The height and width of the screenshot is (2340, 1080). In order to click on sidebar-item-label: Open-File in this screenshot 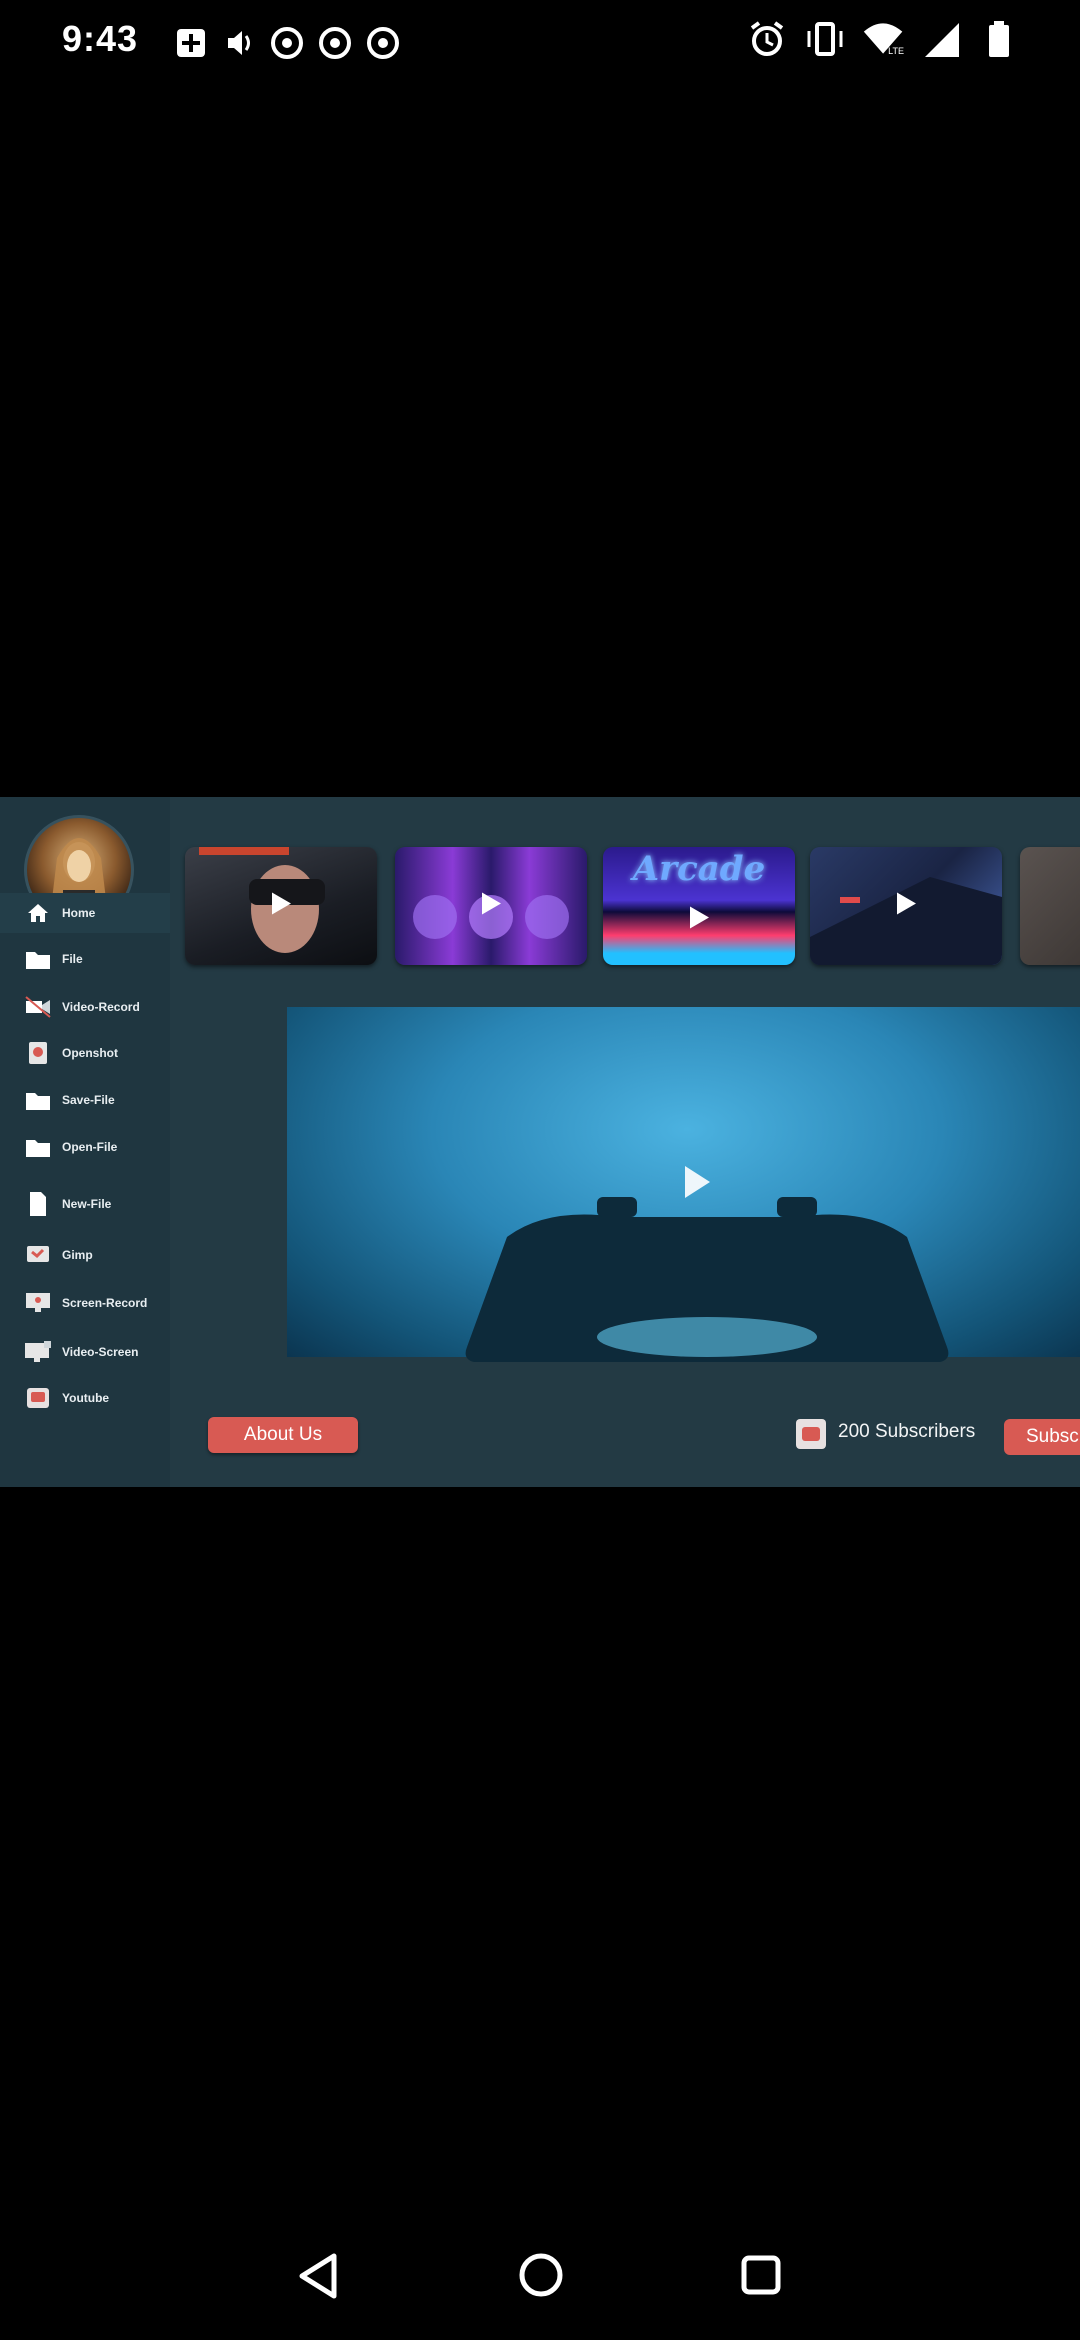, I will do `click(90, 1147)`.